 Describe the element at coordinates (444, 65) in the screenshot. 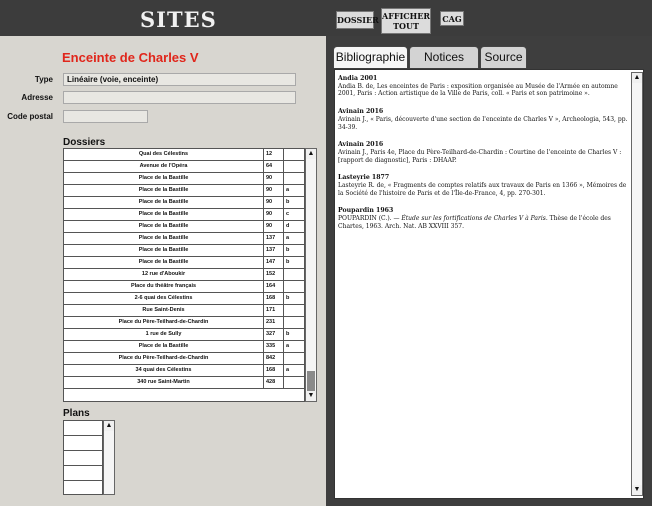

I see `tab-notices-cag: Notices CAG` at that location.